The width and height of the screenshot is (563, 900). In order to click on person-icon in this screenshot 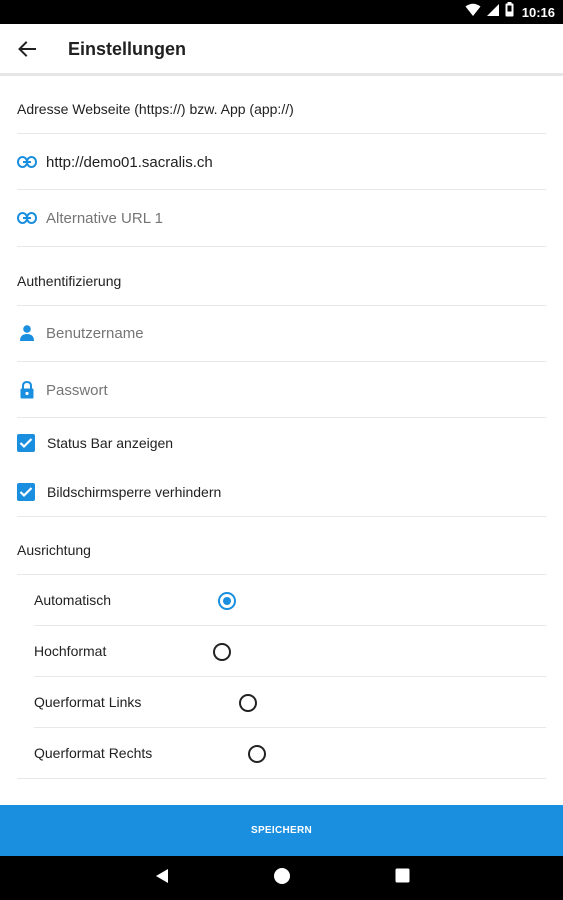, I will do `click(27, 333)`.